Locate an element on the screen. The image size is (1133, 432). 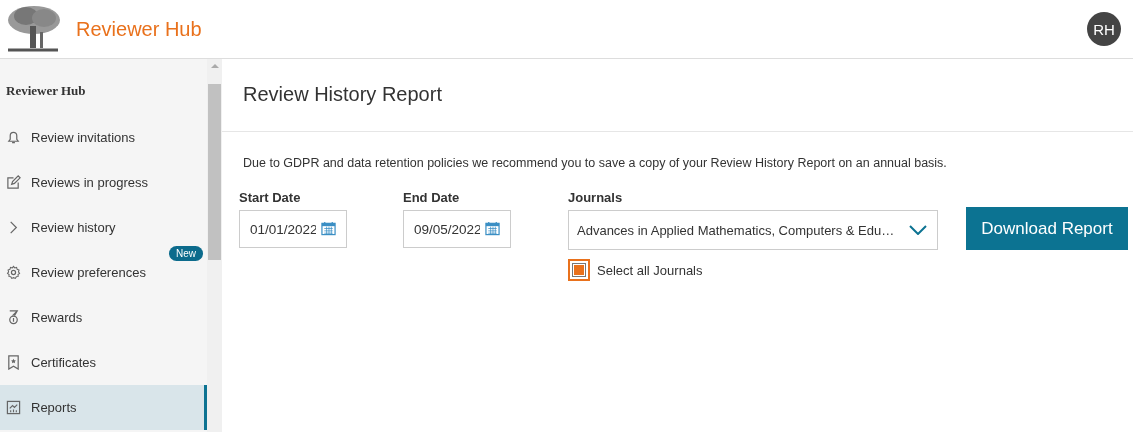
sidebar-item: Review invitations is located at coordinates (103, 137).